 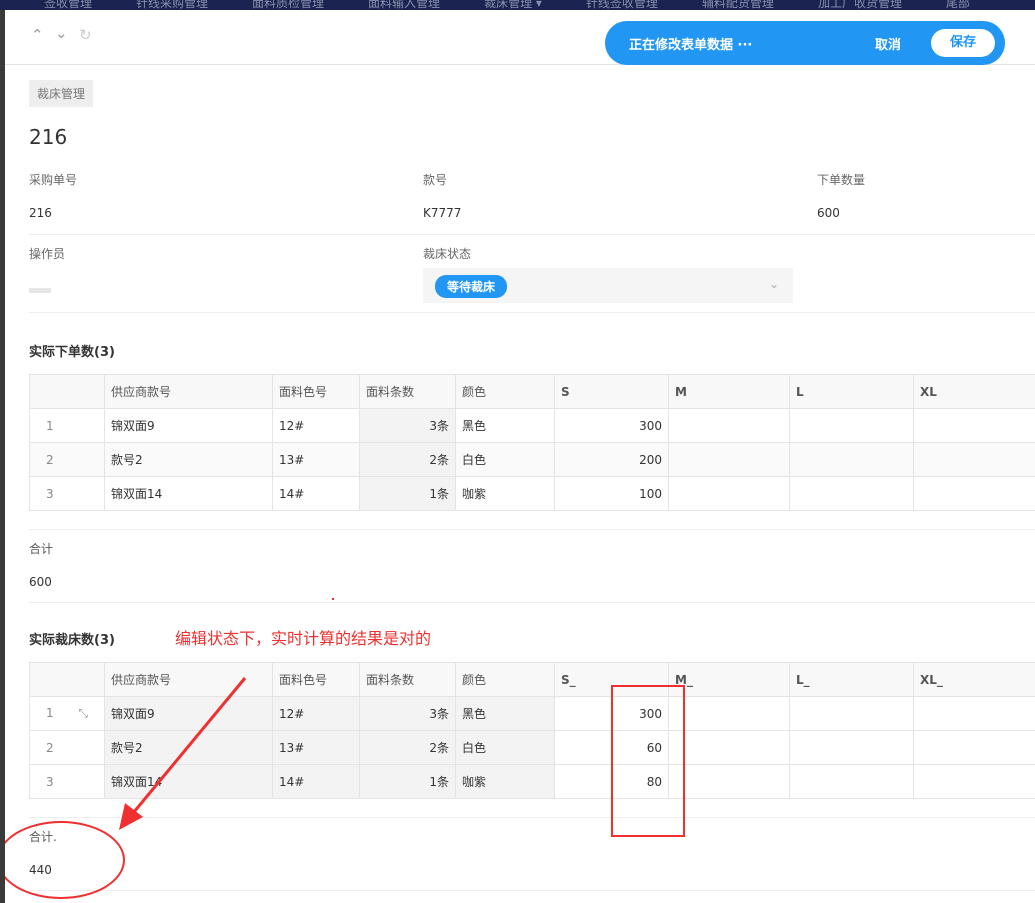 What do you see at coordinates (738, 5) in the screenshot?
I see `nav-item: 辅料配货管理` at bounding box center [738, 5].